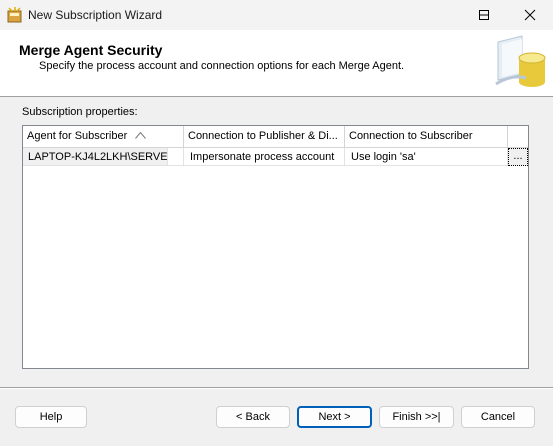 The height and width of the screenshot is (446, 553). Describe the element at coordinates (95, 15) in the screenshot. I see `window-title: New Subscription Wizard` at that location.